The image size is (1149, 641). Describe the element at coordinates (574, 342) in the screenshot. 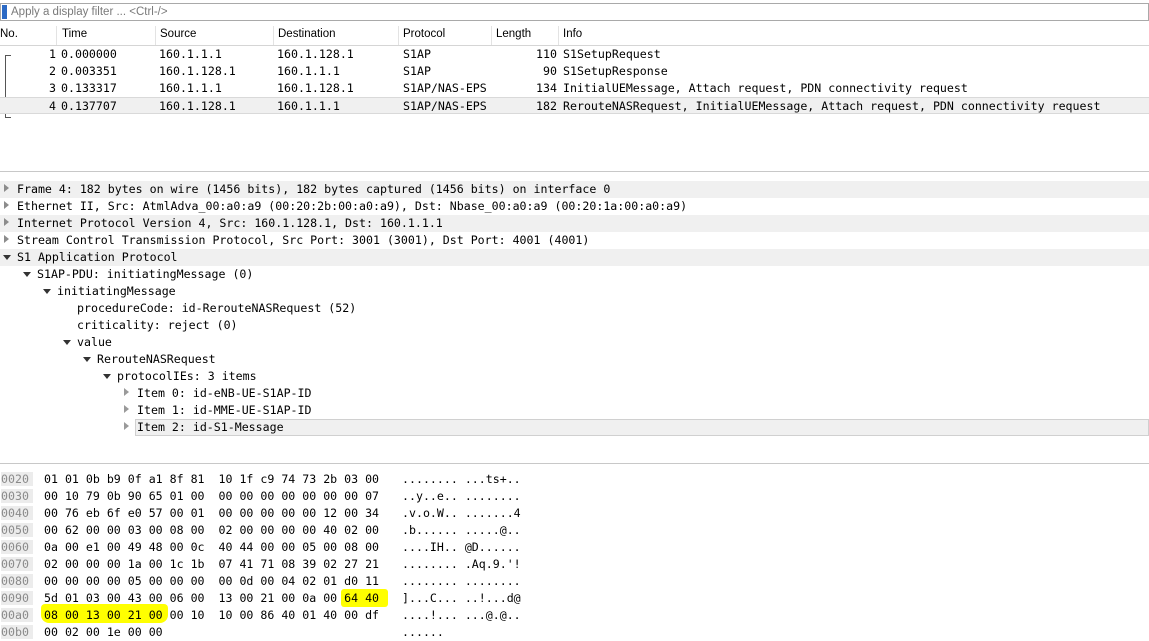

I see `tree-item-value: value` at that location.